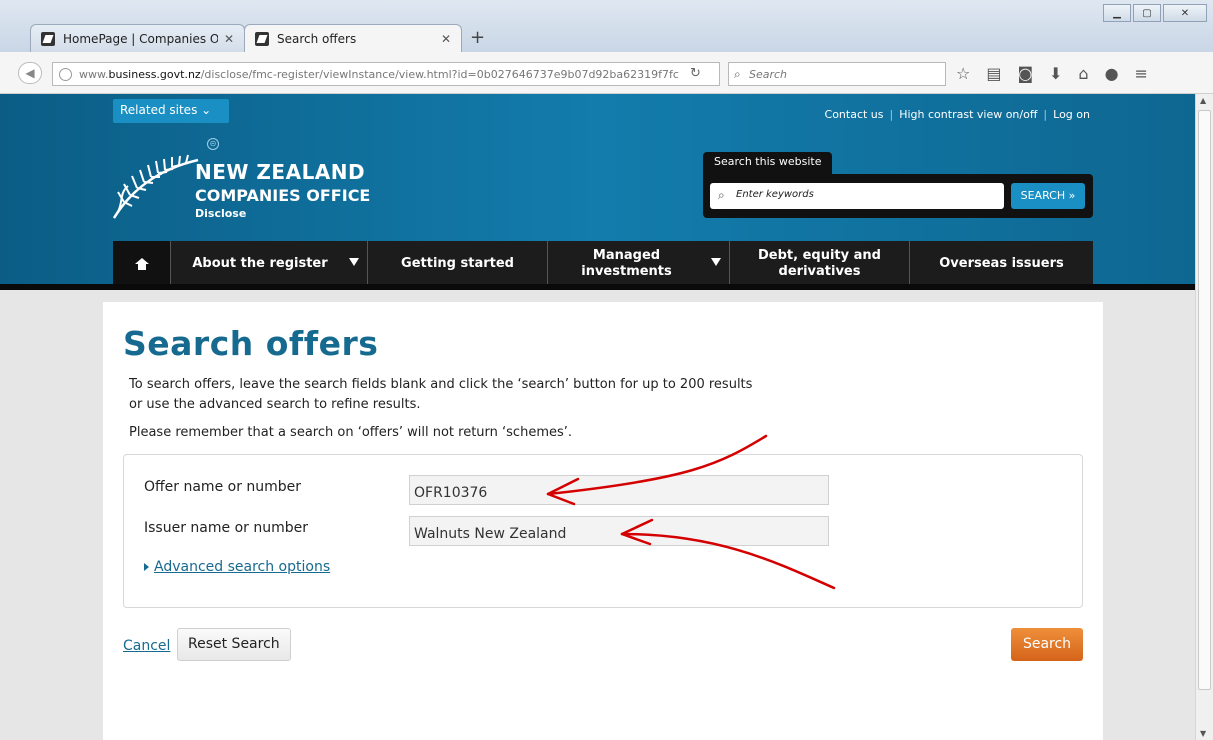 The width and height of the screenshot is (1213, 740). I want to click on scroll-up-icon: ▲, so click(1203, 100).